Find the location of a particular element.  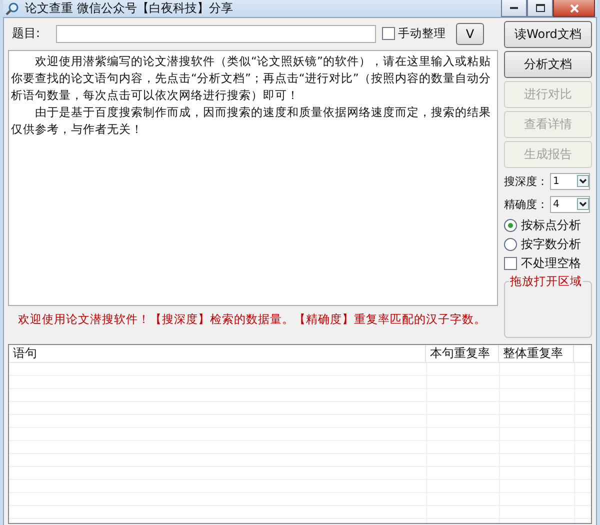

column-header: 整体重复率 is located at coordinates (536, 353).